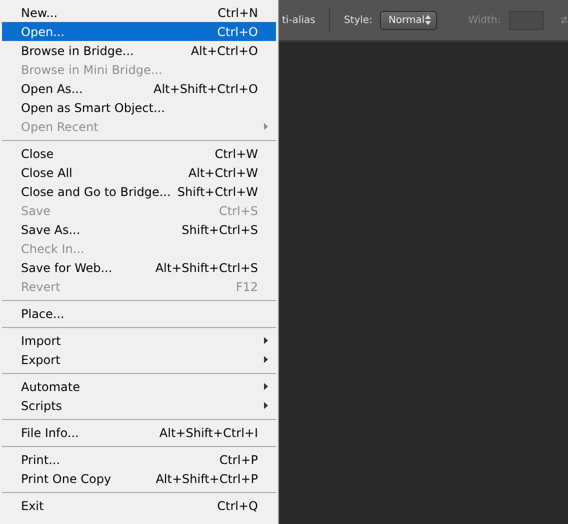  I want to click on menu-item: Print One Copy Alt+Shift+Ctrl+P, so click(139, 478).